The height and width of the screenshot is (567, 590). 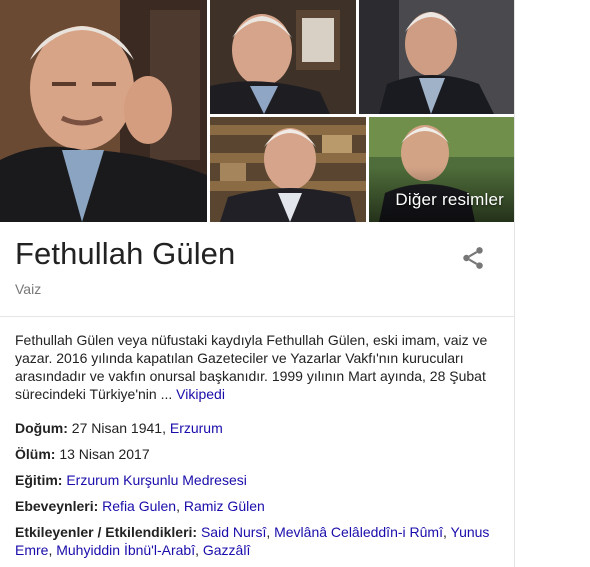 What do you see at coordinates (106, 532) in the screenshot?
I see `fact-influences-label: Etkileyenler / Etkilendikleri:` at bounding box center [106, 532].